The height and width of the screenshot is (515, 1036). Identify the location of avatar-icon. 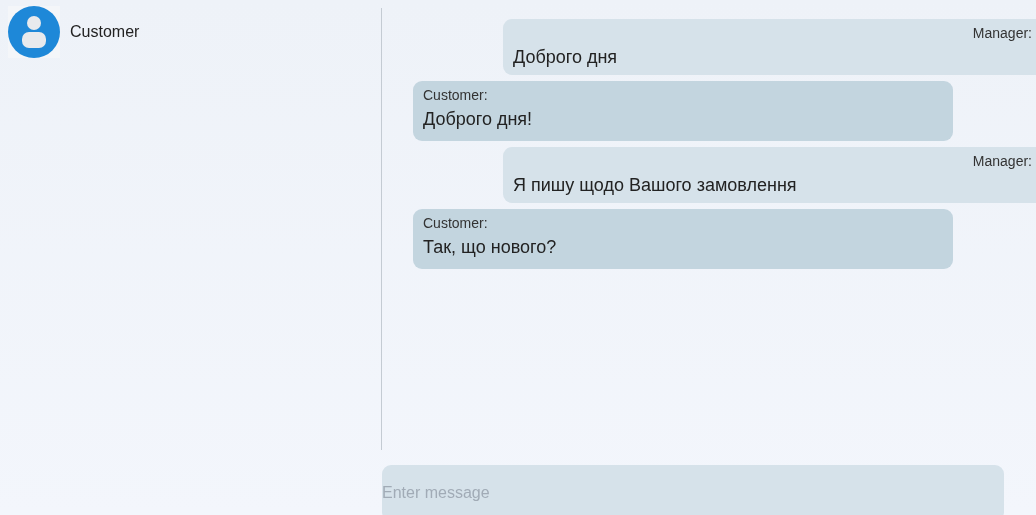
(34, 32).